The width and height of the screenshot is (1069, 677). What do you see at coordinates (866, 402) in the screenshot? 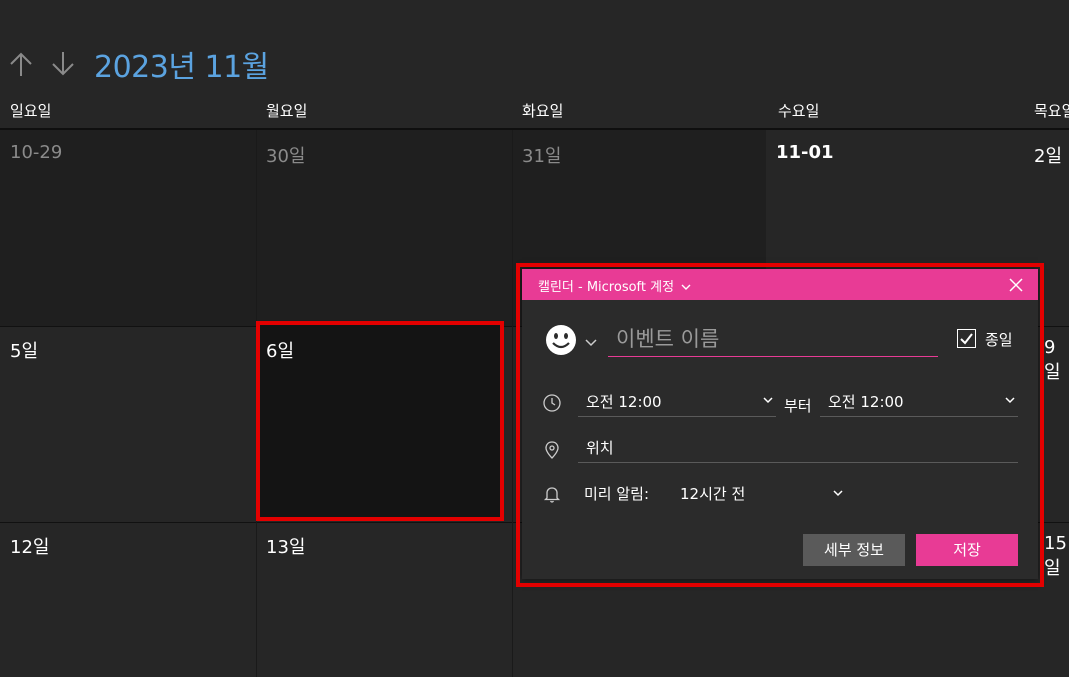
I see `end-time-value: 오전 12:00` at bounding box center [866, 402].